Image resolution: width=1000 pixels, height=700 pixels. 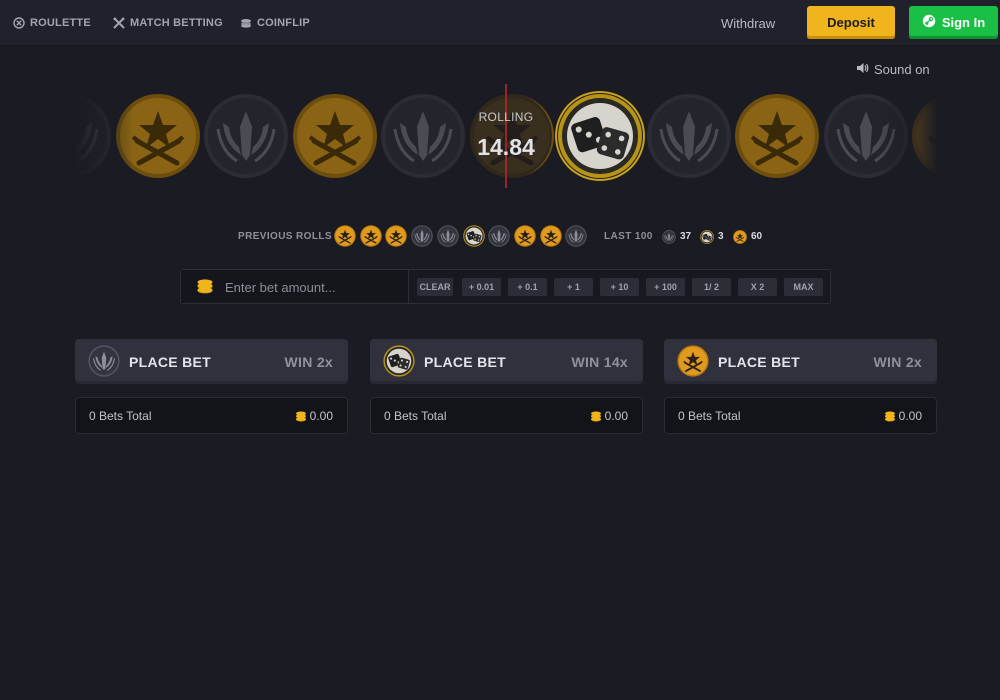 I want to click on deposit-button: Deposit, so click(x=851, y=22).